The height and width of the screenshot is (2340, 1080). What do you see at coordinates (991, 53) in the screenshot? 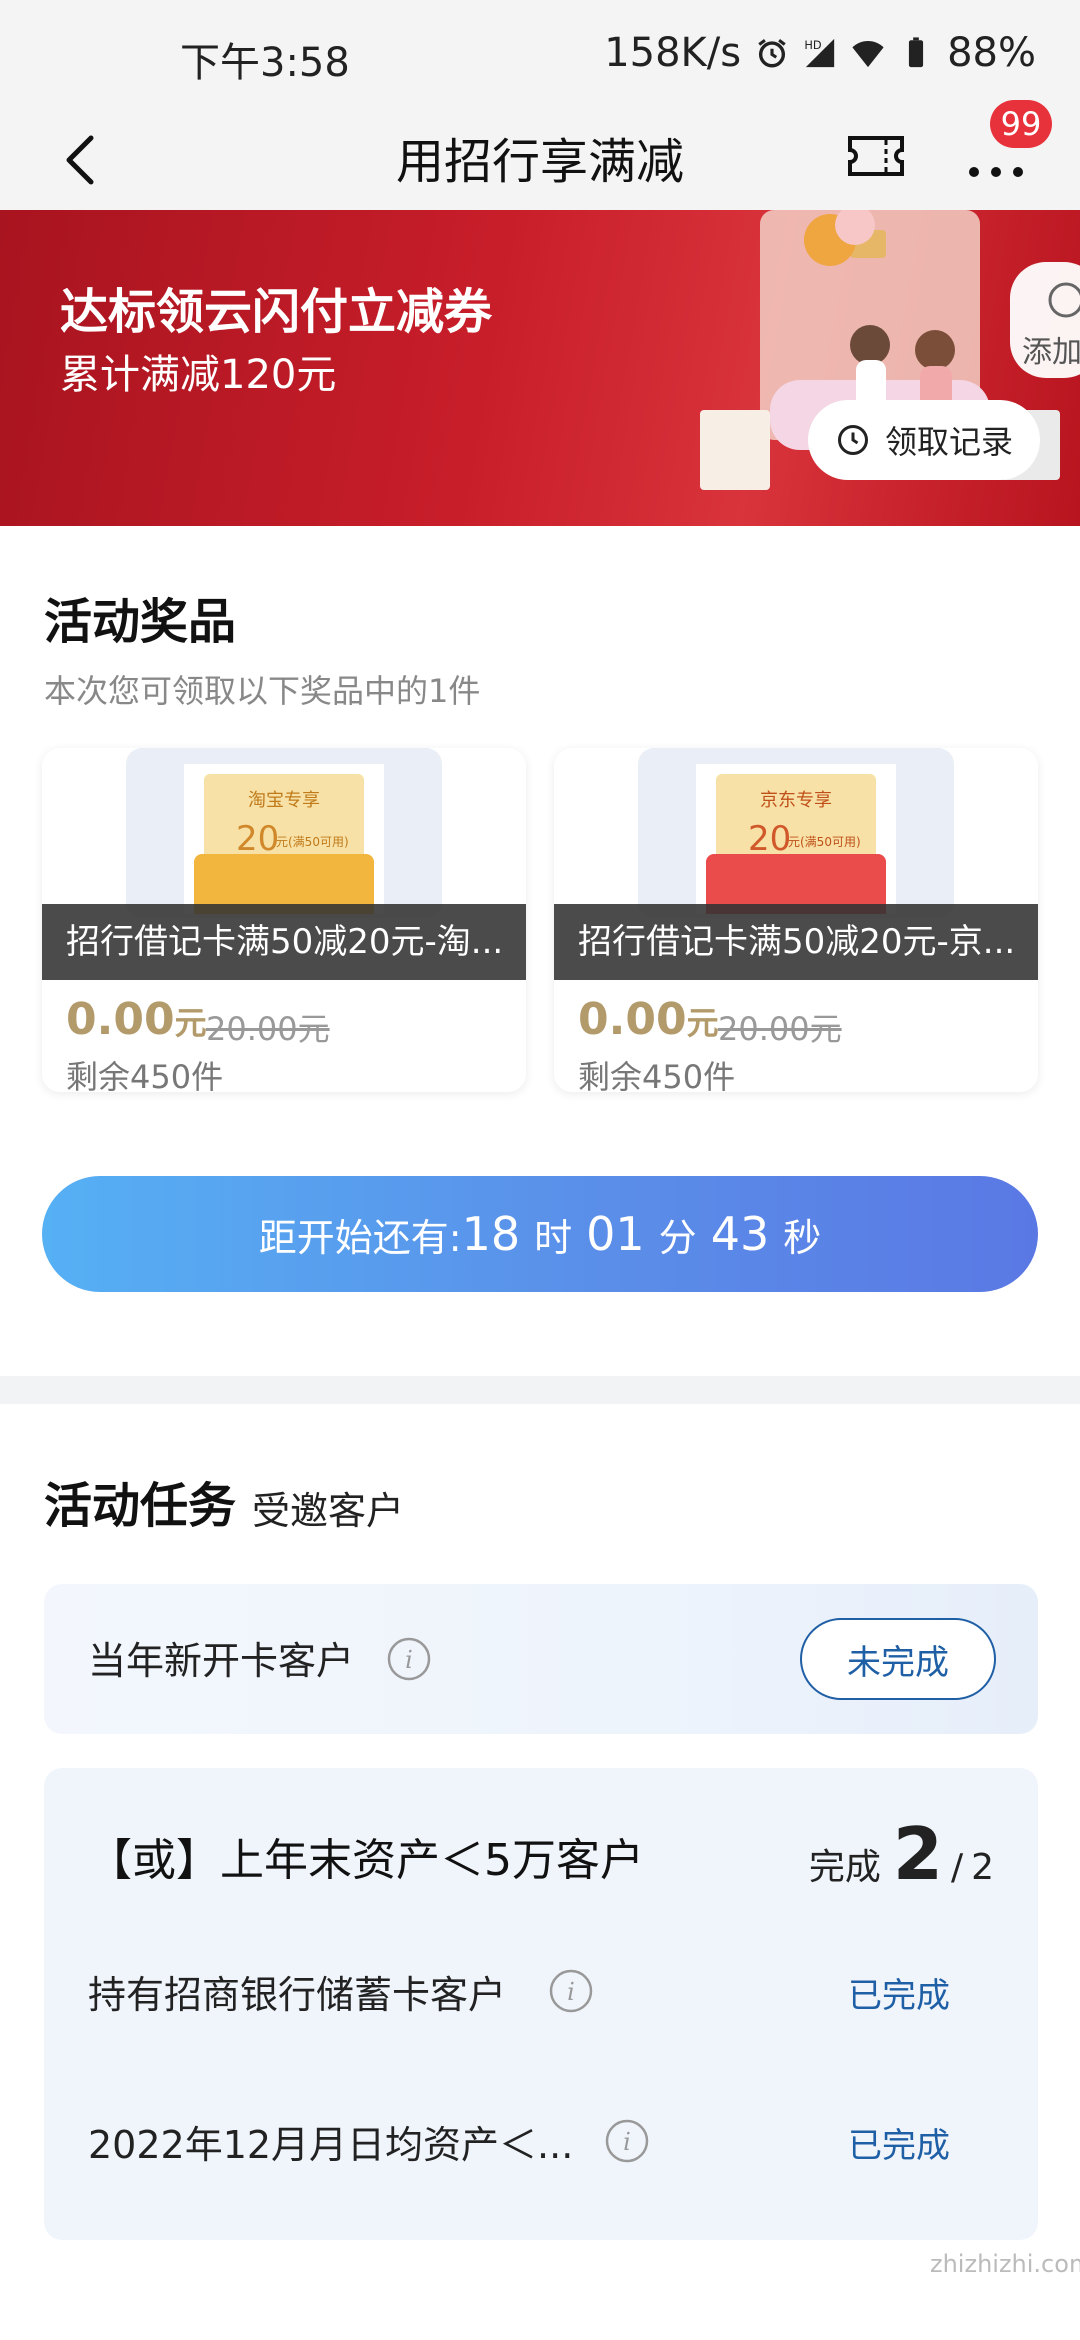
I see `battery-level: 88%` at bounding box center [991, 53].